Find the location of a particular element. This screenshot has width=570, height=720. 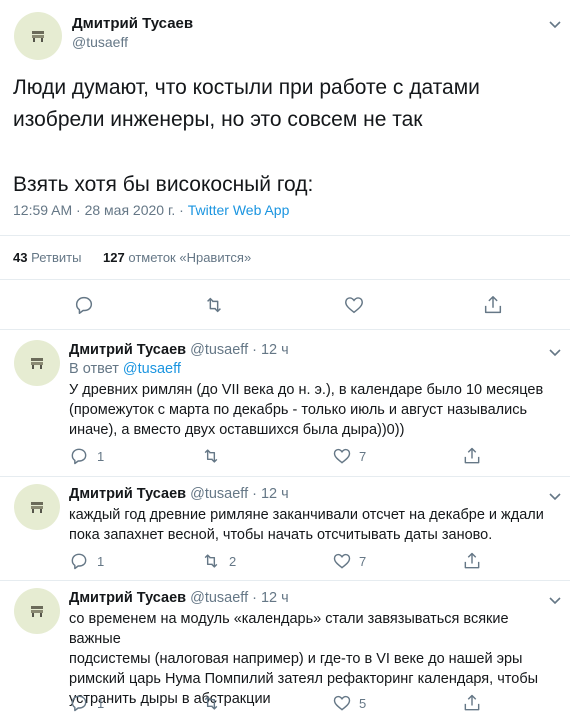

tweet-stats: 43 Ретвиты 127 отметок «Нравится» is located at coordinates (132, 257).